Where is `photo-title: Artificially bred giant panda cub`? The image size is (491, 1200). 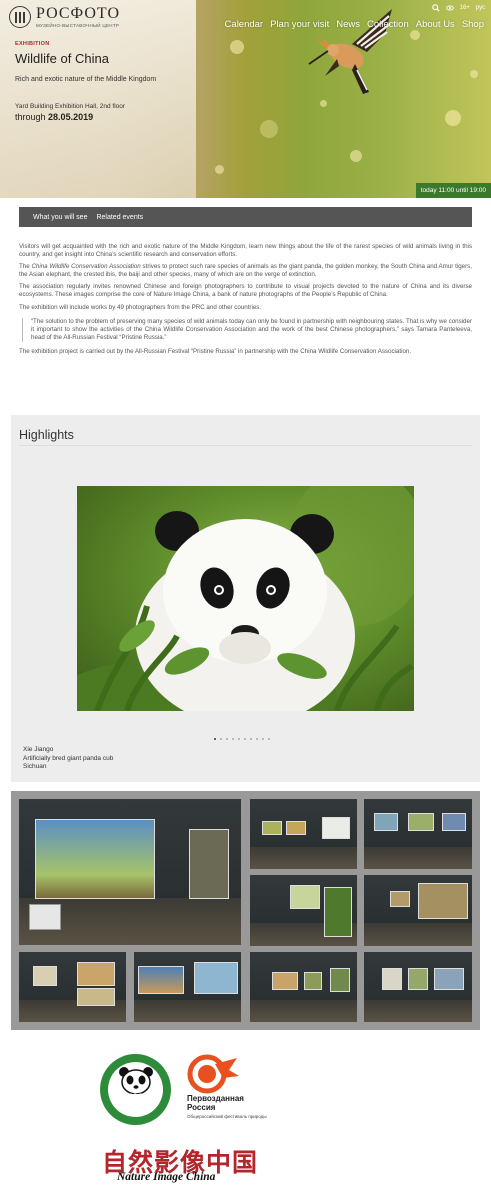 photo-title: Artificially bred giant panda cub is located at coordinates (68, 758).